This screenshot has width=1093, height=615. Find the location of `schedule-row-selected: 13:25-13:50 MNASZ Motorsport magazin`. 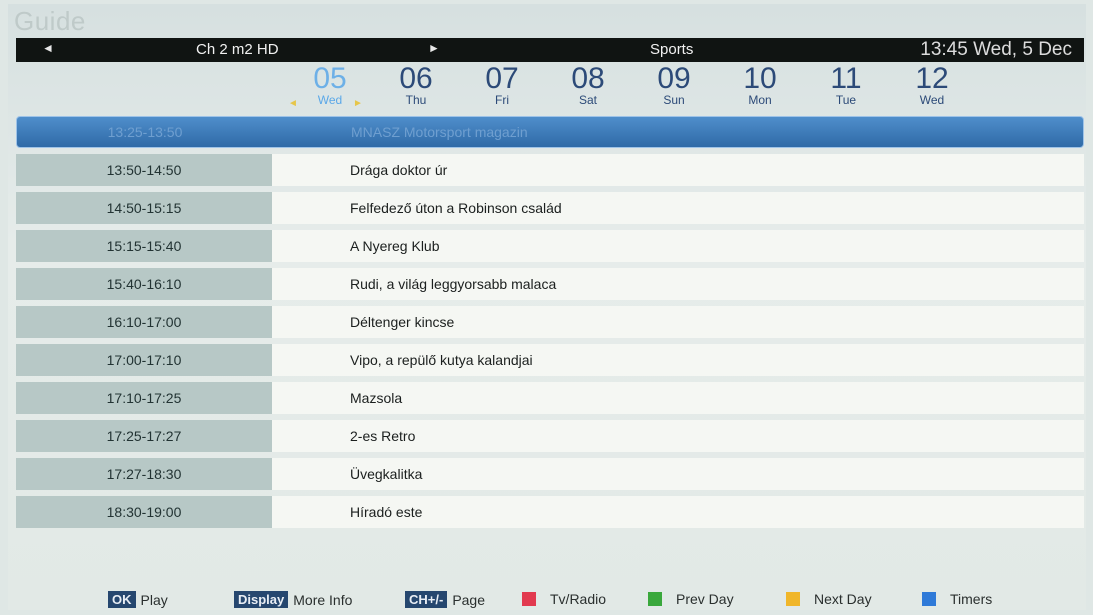

schedule-row-selected: 13:25-13:50 MNASZ Motorsport magazin is located at coordinates (550, 132).